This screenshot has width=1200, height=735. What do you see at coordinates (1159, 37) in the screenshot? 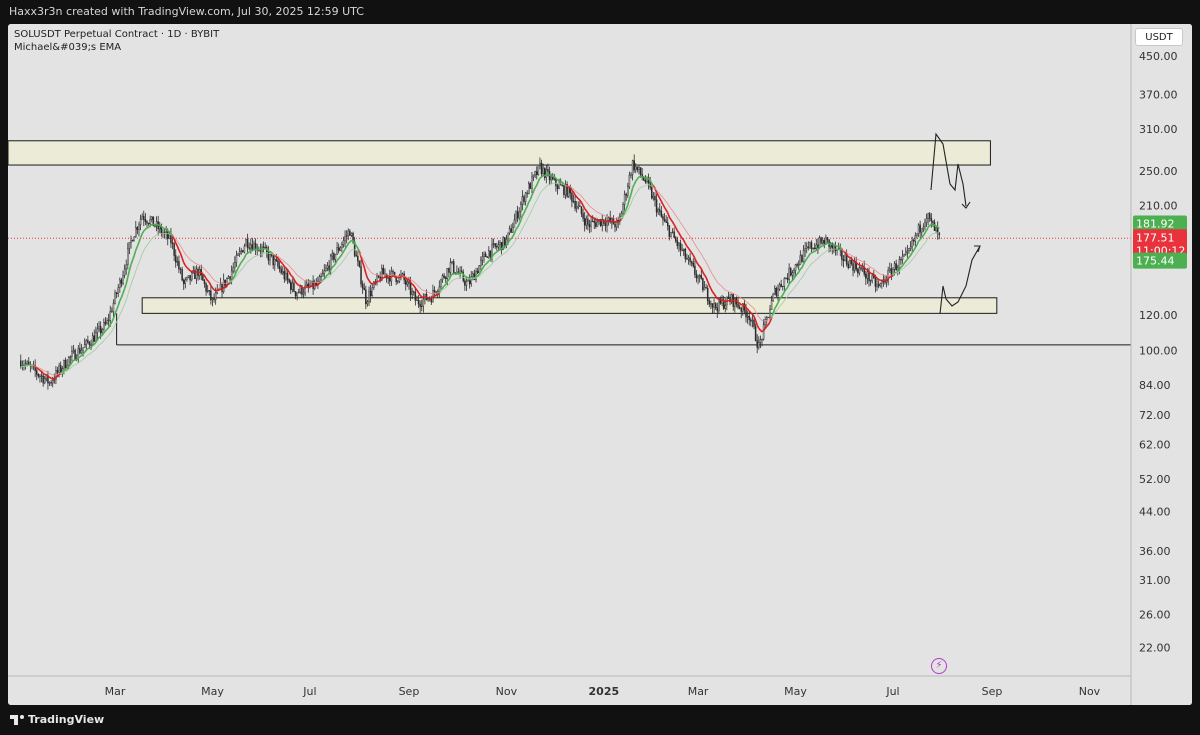
I see `currency-badge: USDT` at bounding box center [1159, 37].